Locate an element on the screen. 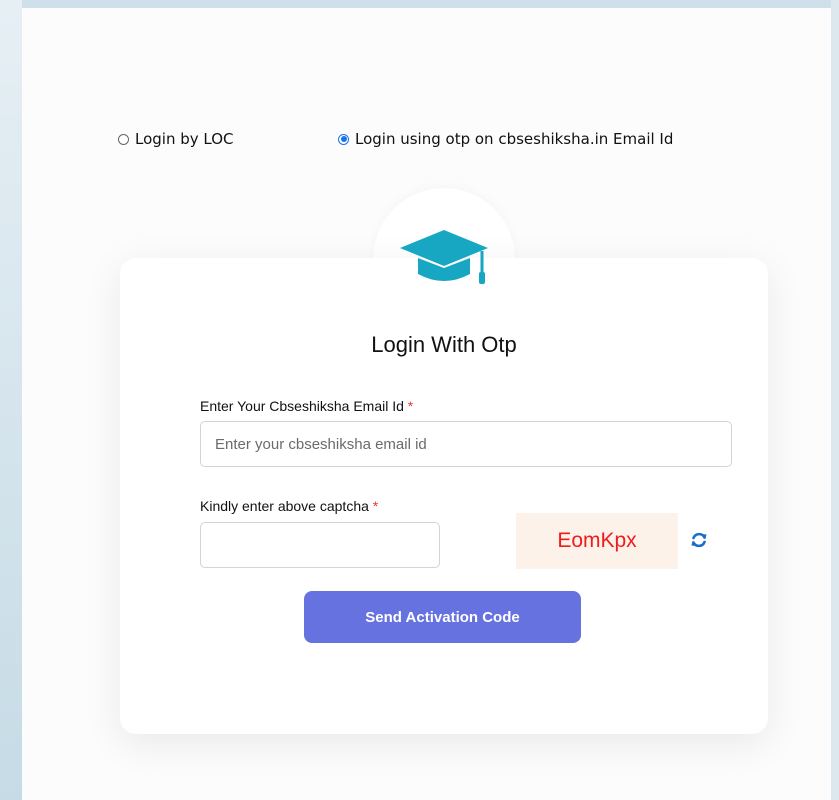 Image resolution: width=839 pixels, height=800 pixels. login-by-loc-label: Login by LOC is located at coordinates (184, 139).